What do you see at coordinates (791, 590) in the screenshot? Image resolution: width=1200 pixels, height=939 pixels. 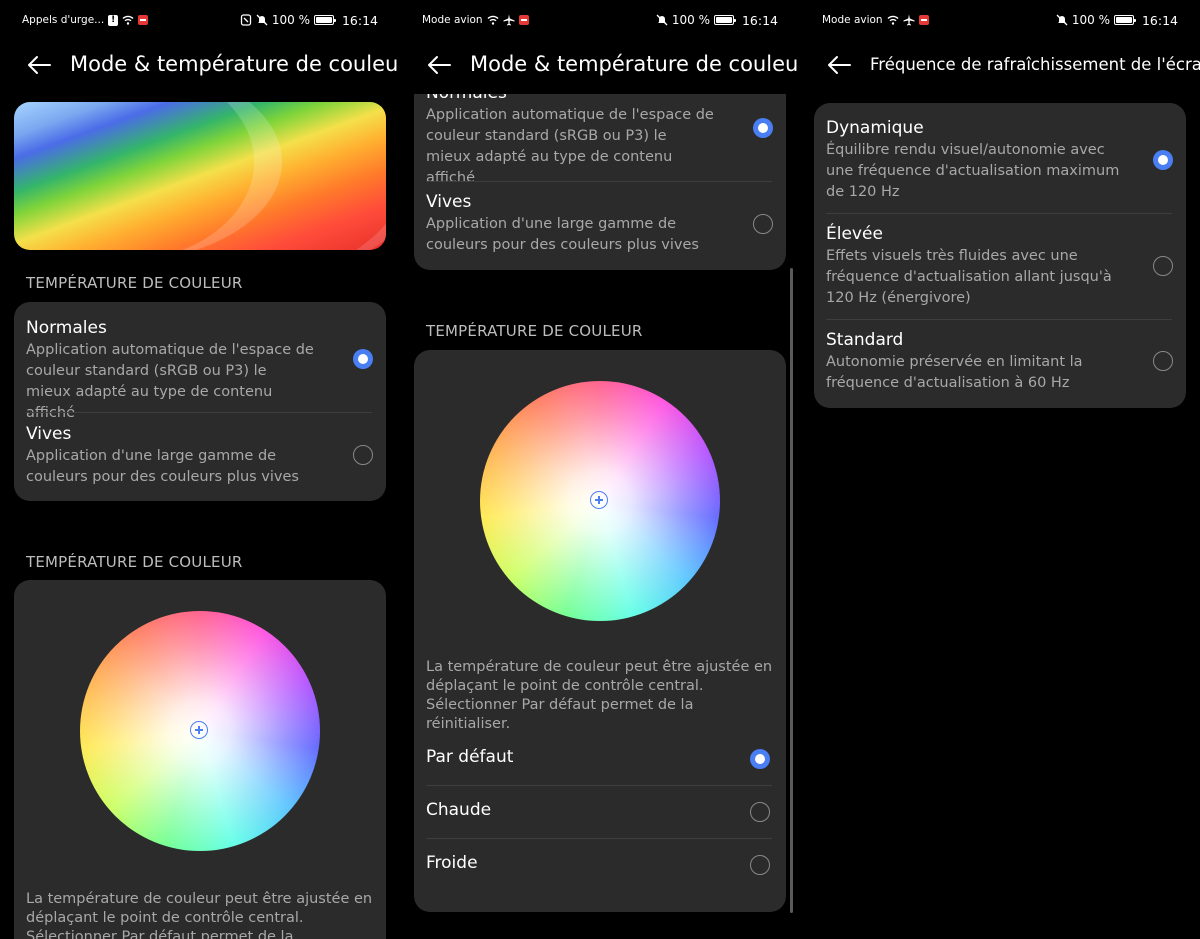 I see `scrollbar` at bounding box center [791, 590].